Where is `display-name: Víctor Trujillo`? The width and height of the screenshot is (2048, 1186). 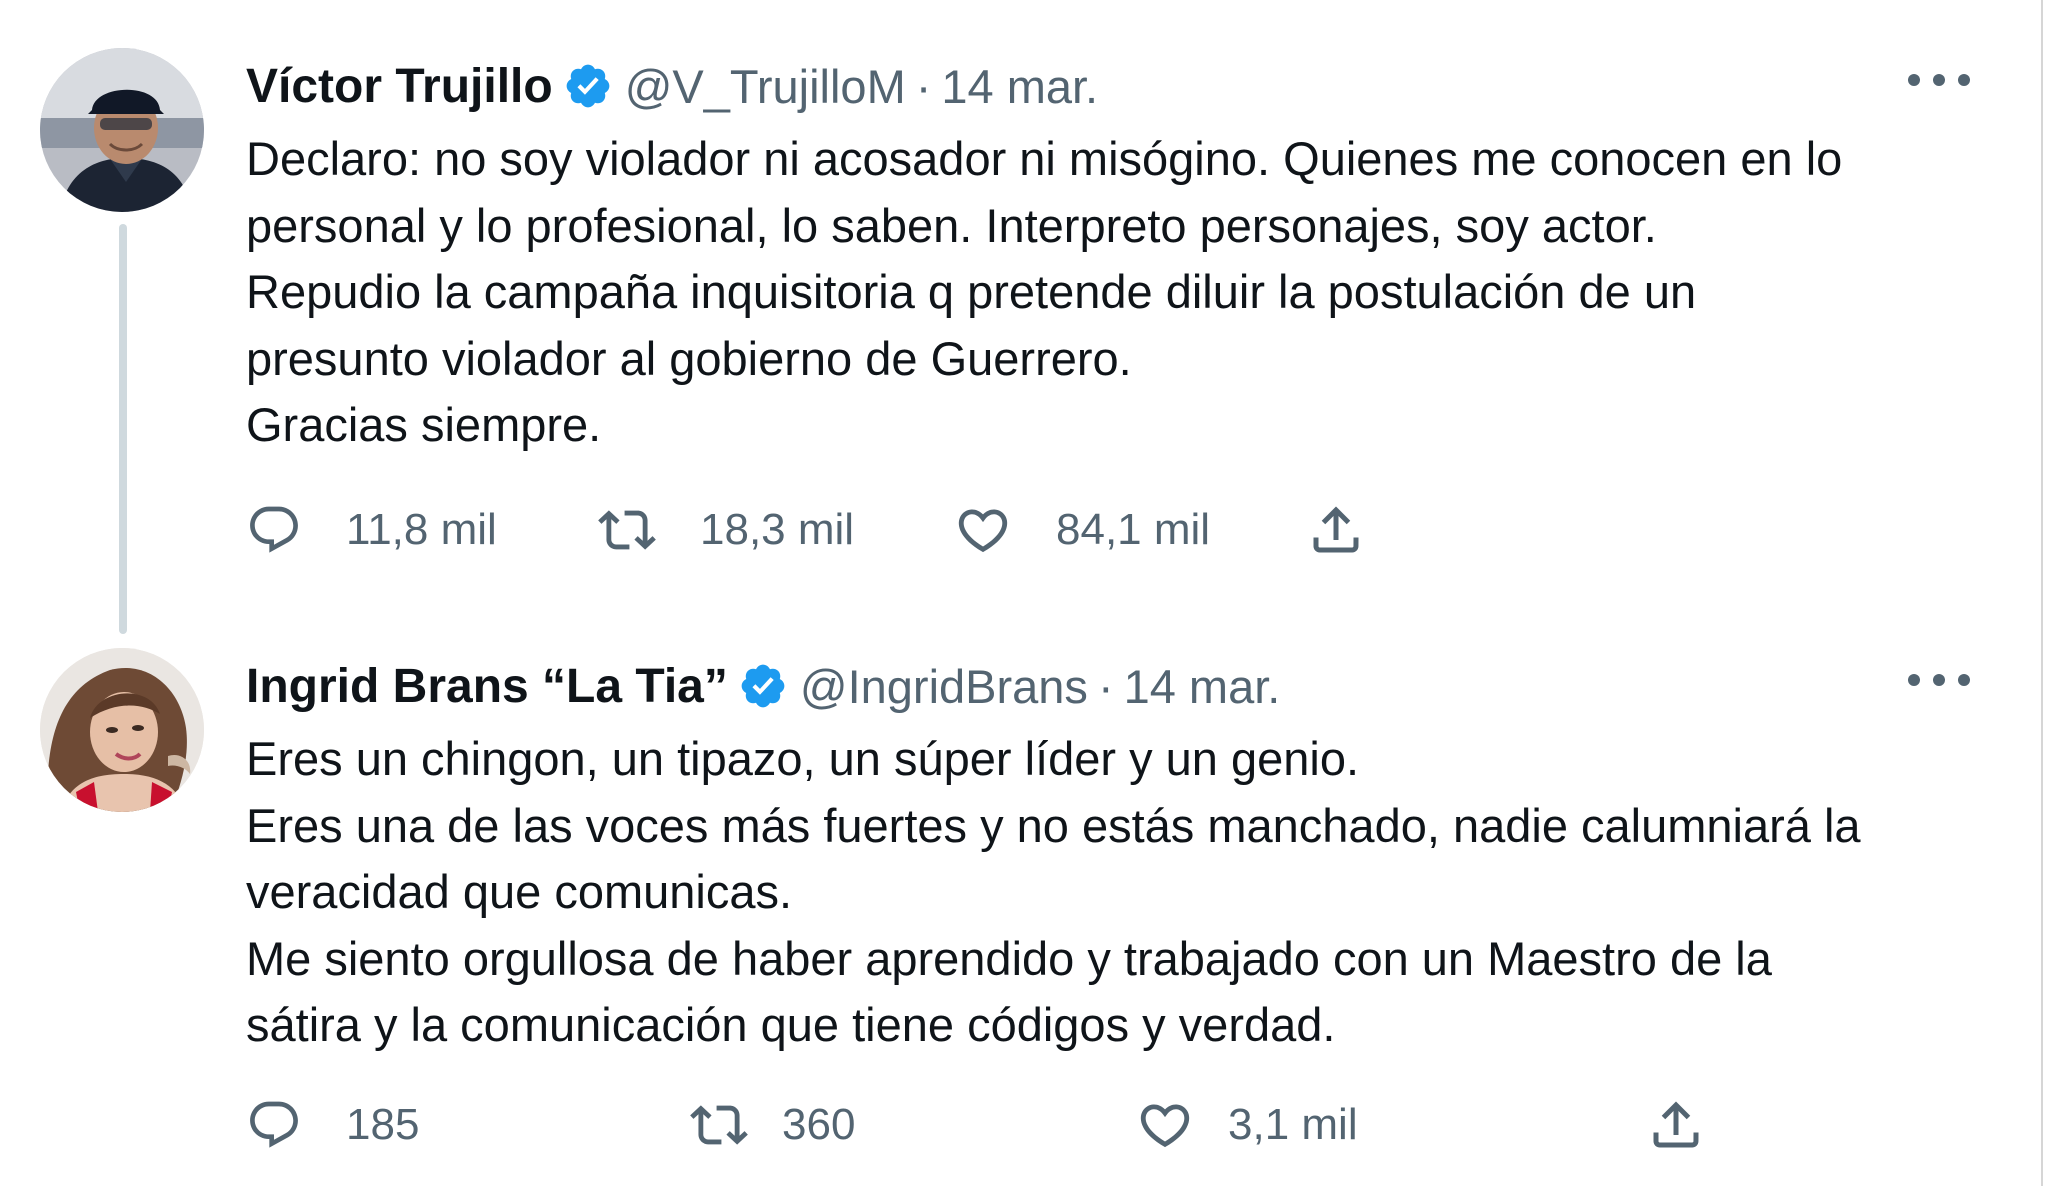
display-name: Víctor Trujillo is located at coordinates (399, 86).